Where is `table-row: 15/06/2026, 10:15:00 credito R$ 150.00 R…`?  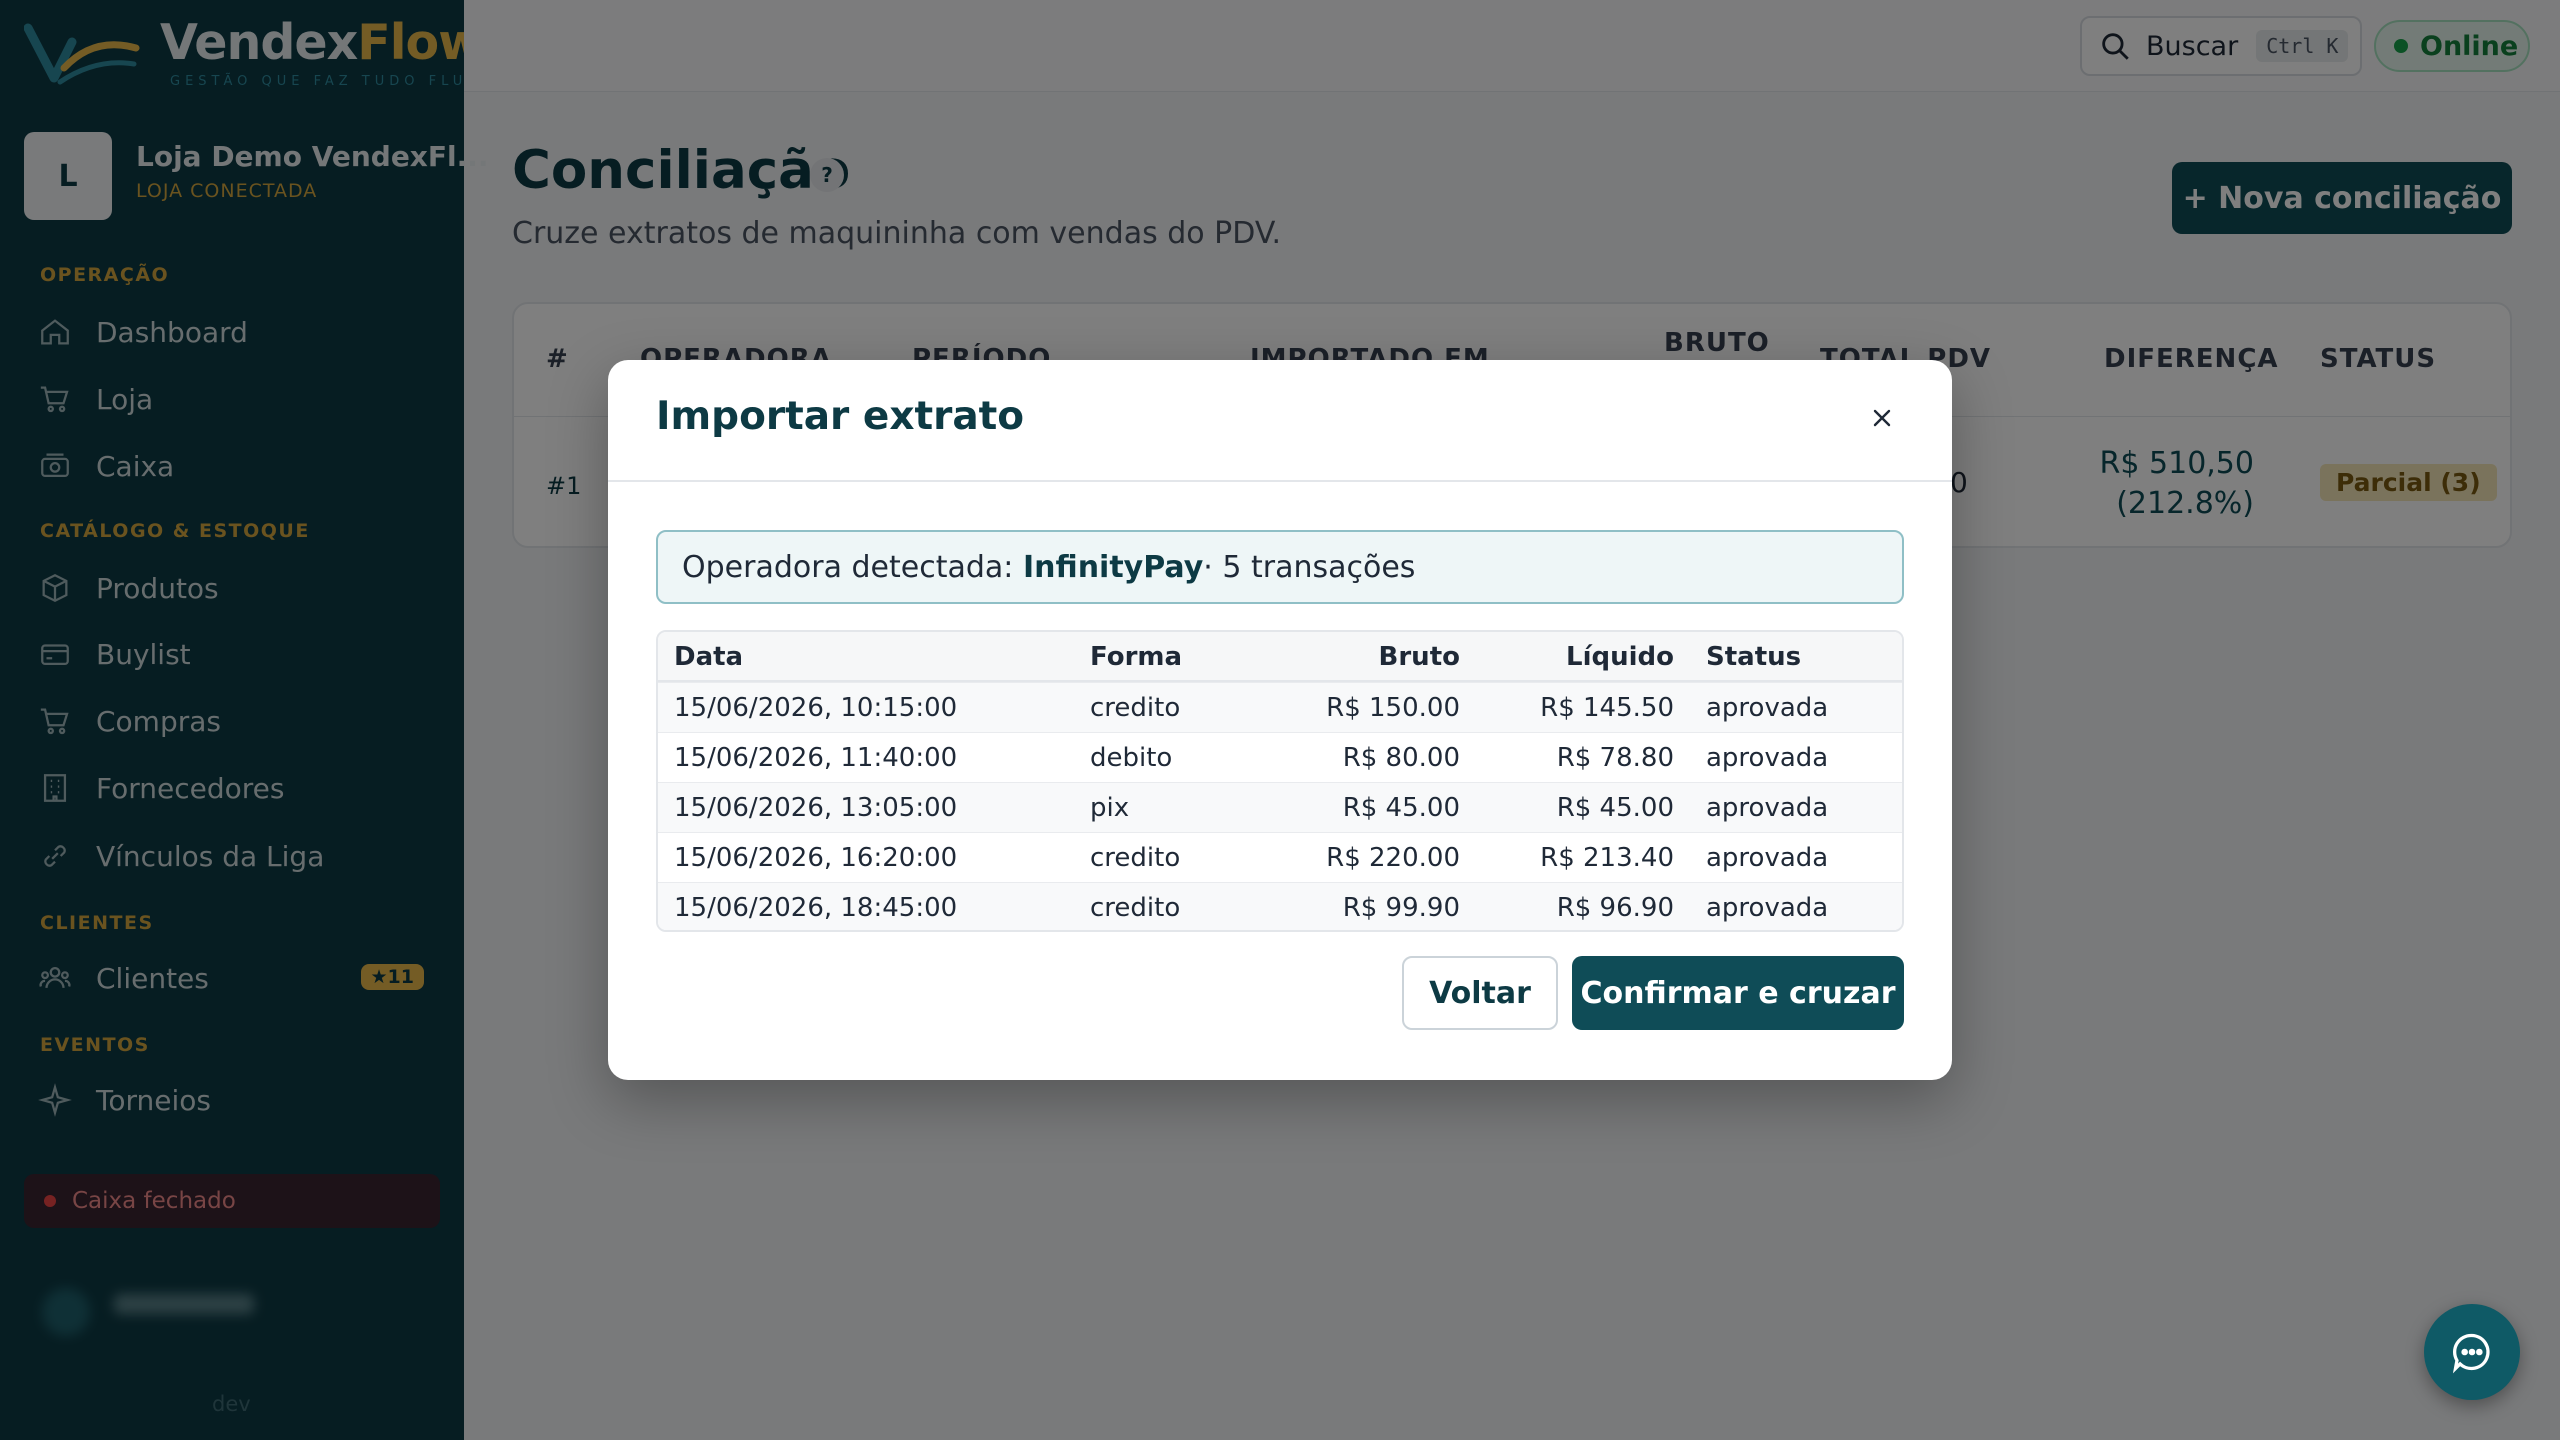
table-row: 15/06/2026, 10:15:00 credito R$ 150.00 R… is located at coordinates (1280, 707).